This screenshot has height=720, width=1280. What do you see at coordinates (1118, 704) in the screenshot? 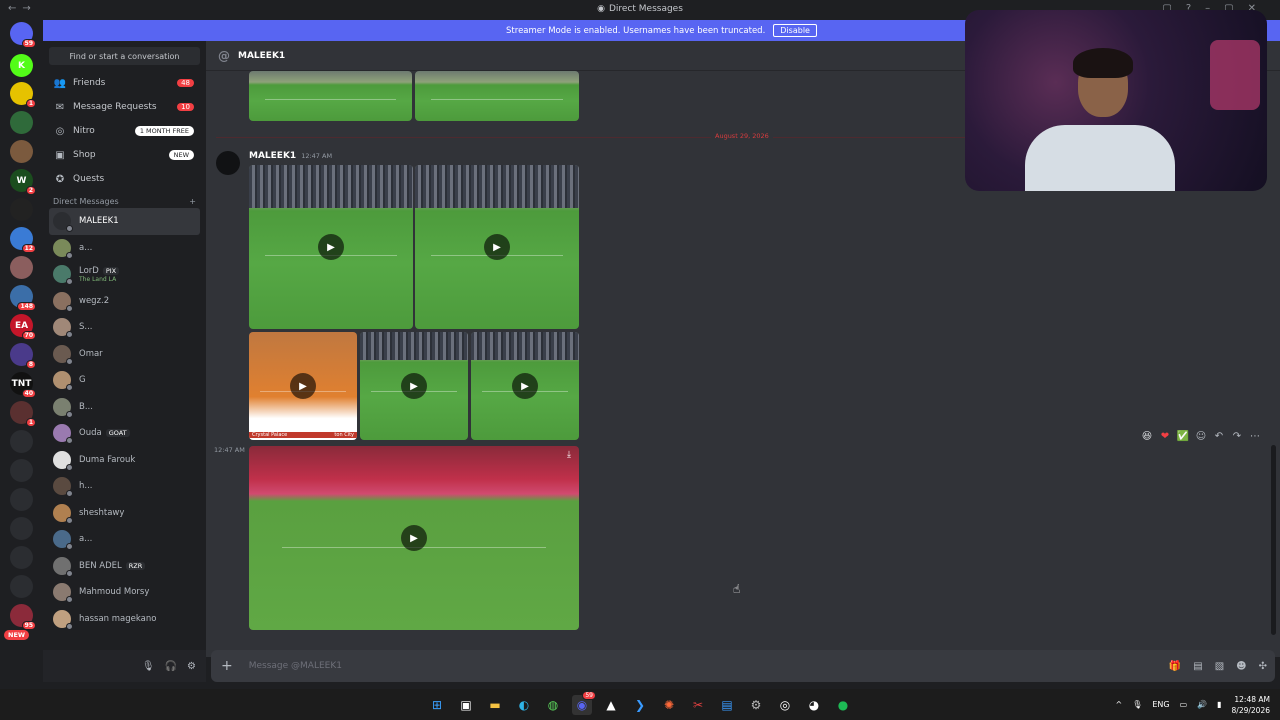
I see `chevron-up-icon: ^` at bounding box center [1118, 704].